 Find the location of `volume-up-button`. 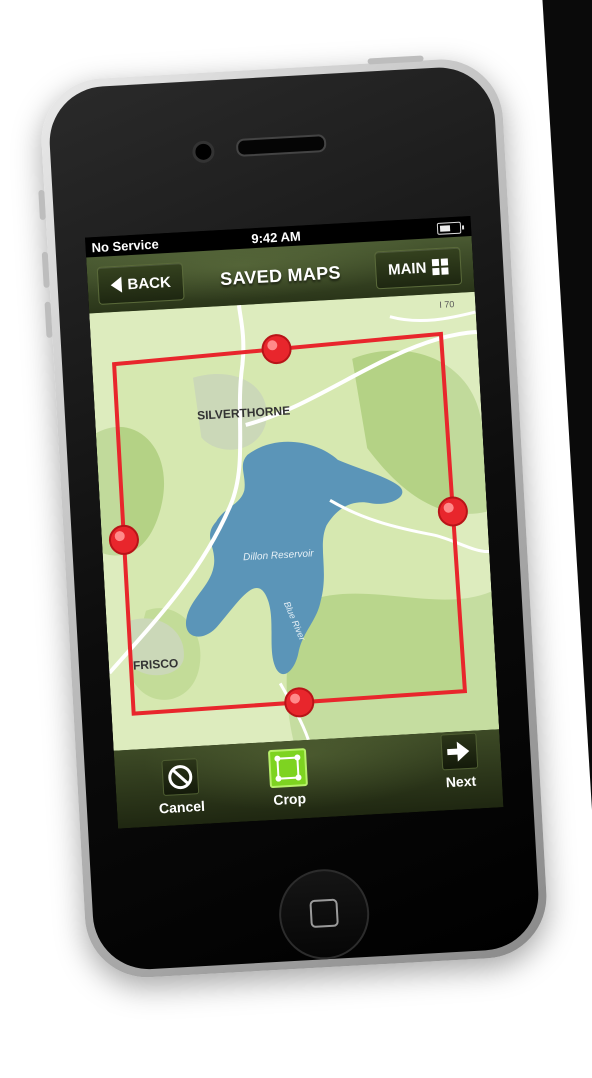

volume-up-button is located at coordinates (45, 269).